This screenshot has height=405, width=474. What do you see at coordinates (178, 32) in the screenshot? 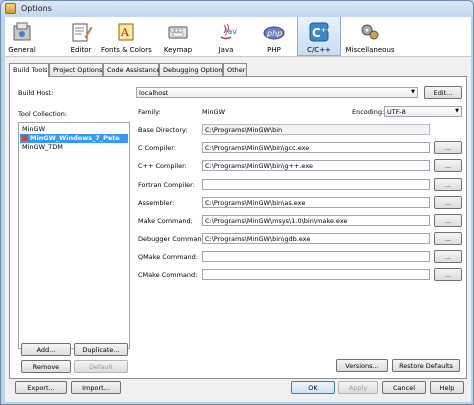
I see `keymap-icon` at bounding box center [178, 32].